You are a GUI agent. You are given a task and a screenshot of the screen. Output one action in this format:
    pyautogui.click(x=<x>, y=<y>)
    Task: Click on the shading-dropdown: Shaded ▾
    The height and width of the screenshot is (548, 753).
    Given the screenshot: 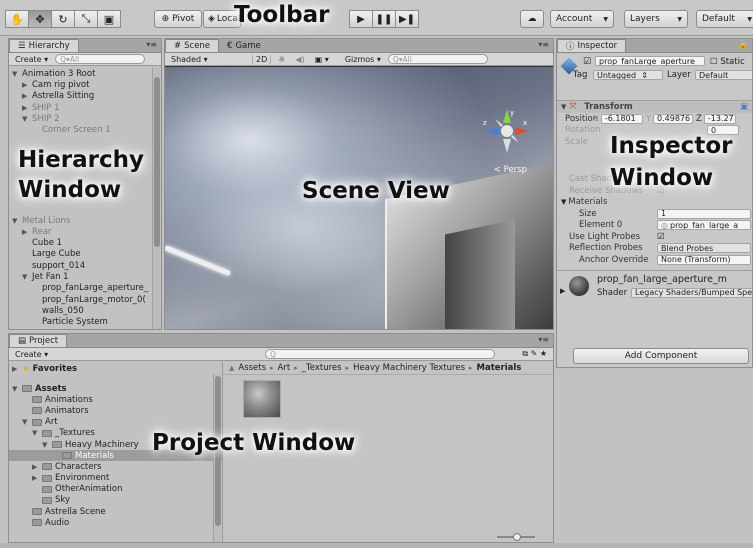 What is the action you would take?
    pyautogui.click(x=208, y=59)
    